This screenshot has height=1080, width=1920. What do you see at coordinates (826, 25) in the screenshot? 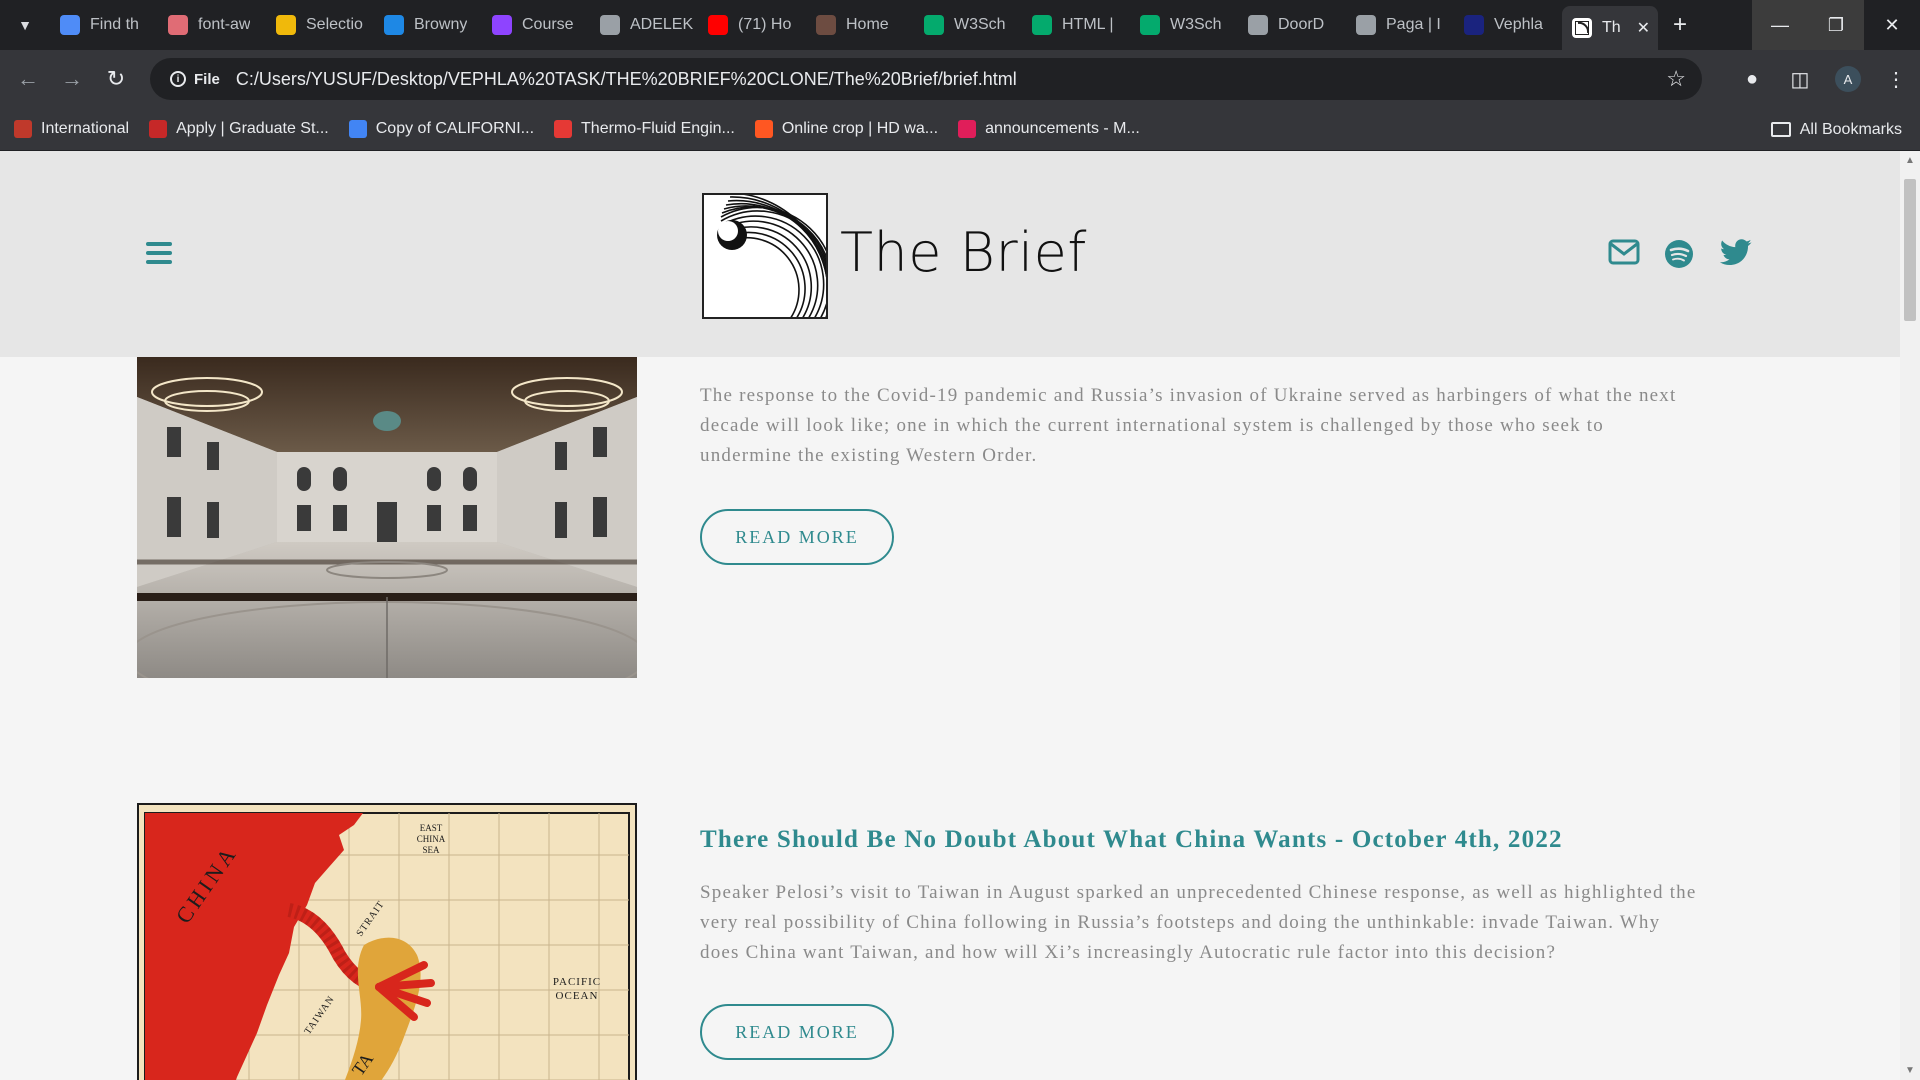
I see `profile-icon` at bounding box center [826, 25].